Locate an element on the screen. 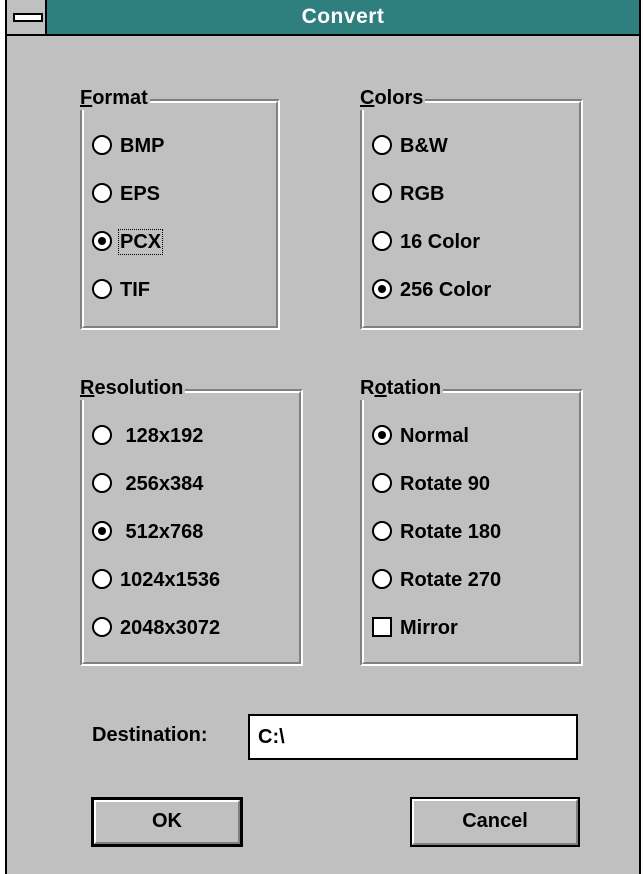 This screenshot has width=643, height=874. rotation-option-rotate-270: Rotate 270 is located at coordinates (436, 580).